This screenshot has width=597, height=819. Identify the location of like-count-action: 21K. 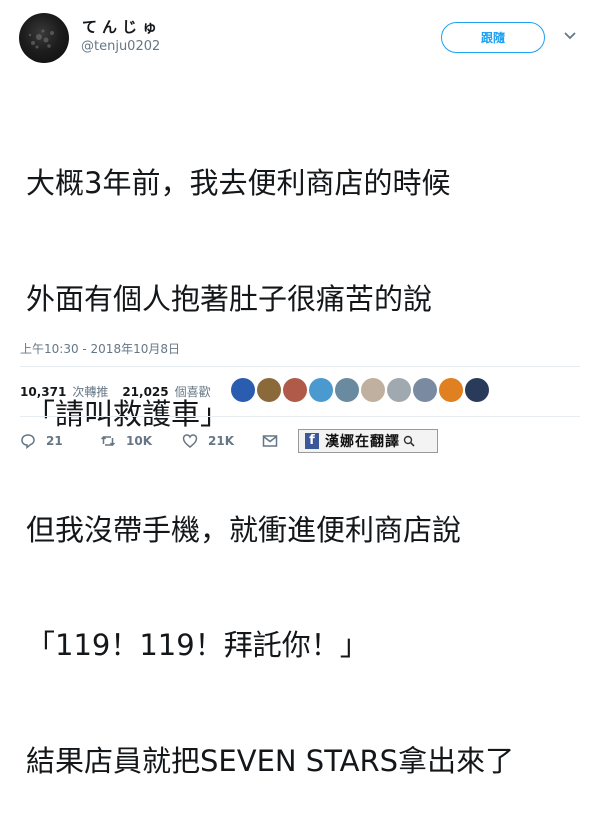
(221, 441).